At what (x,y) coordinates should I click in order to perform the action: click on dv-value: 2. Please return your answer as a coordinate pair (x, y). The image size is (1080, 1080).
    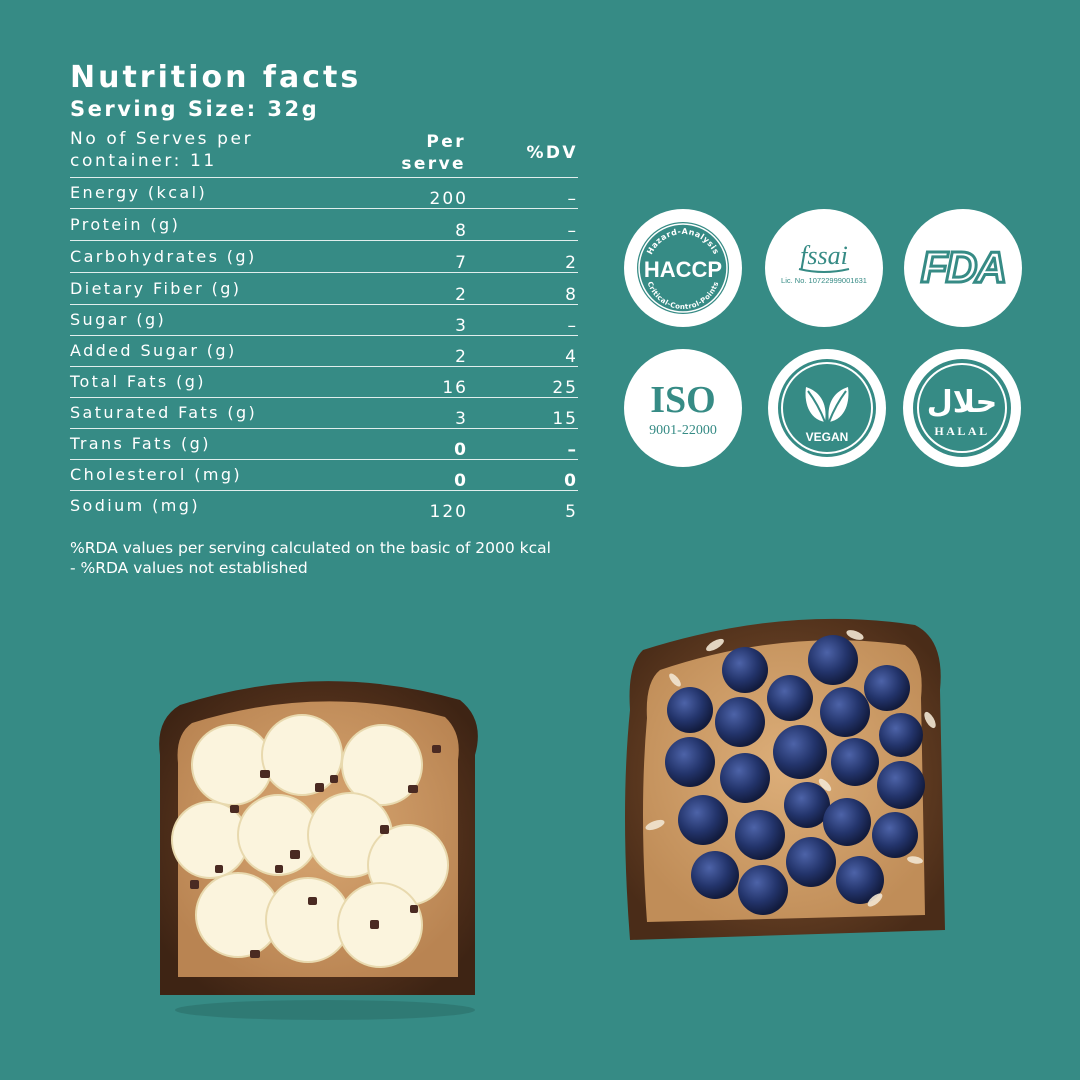
    Looking at the image, I should click on (571, 263).